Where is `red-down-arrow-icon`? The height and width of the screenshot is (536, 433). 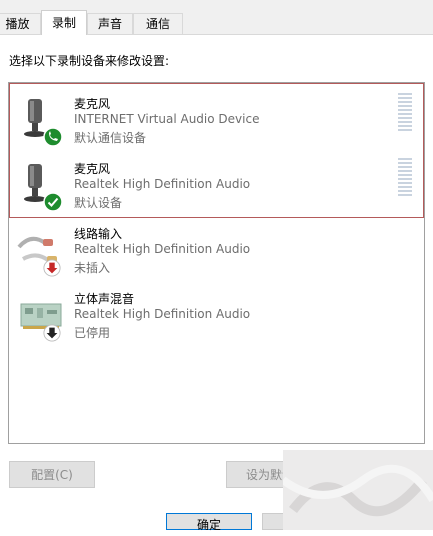
red-down-arrow-icon is located at coordinates (52, 268).